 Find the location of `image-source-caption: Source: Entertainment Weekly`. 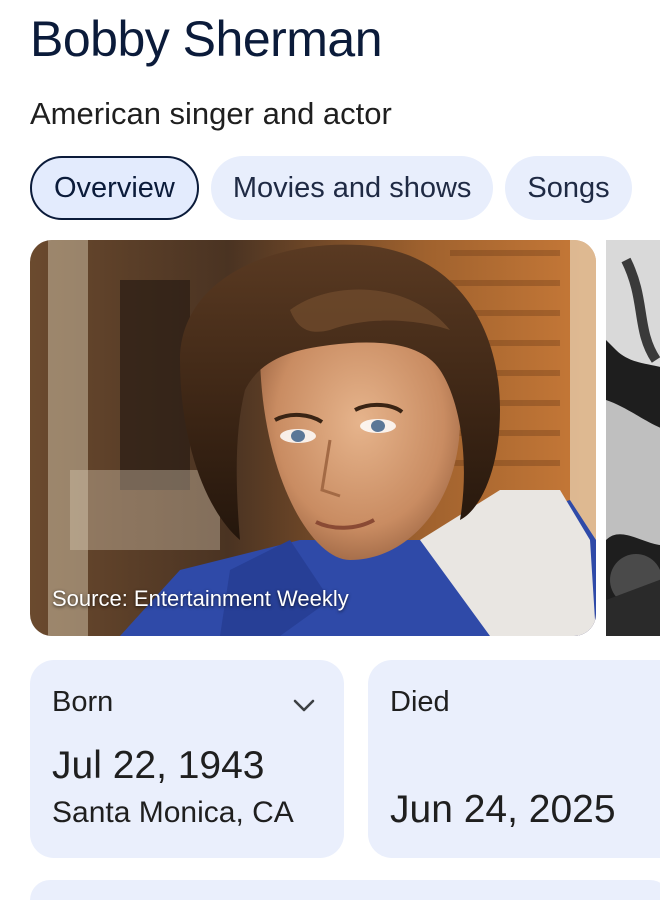

image-source-caption: Source: Entertainment Weekly is located at coordinates (200, 598).